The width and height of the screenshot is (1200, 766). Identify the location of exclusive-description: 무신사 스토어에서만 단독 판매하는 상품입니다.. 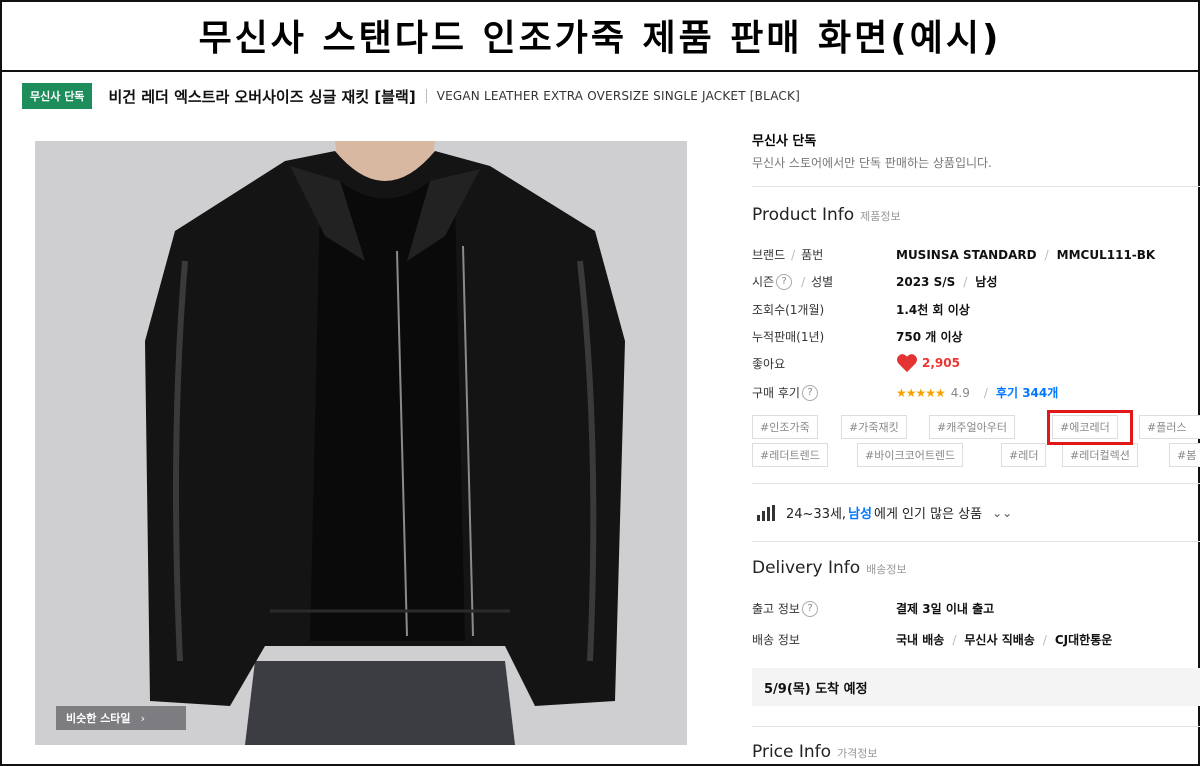
(872, 163).